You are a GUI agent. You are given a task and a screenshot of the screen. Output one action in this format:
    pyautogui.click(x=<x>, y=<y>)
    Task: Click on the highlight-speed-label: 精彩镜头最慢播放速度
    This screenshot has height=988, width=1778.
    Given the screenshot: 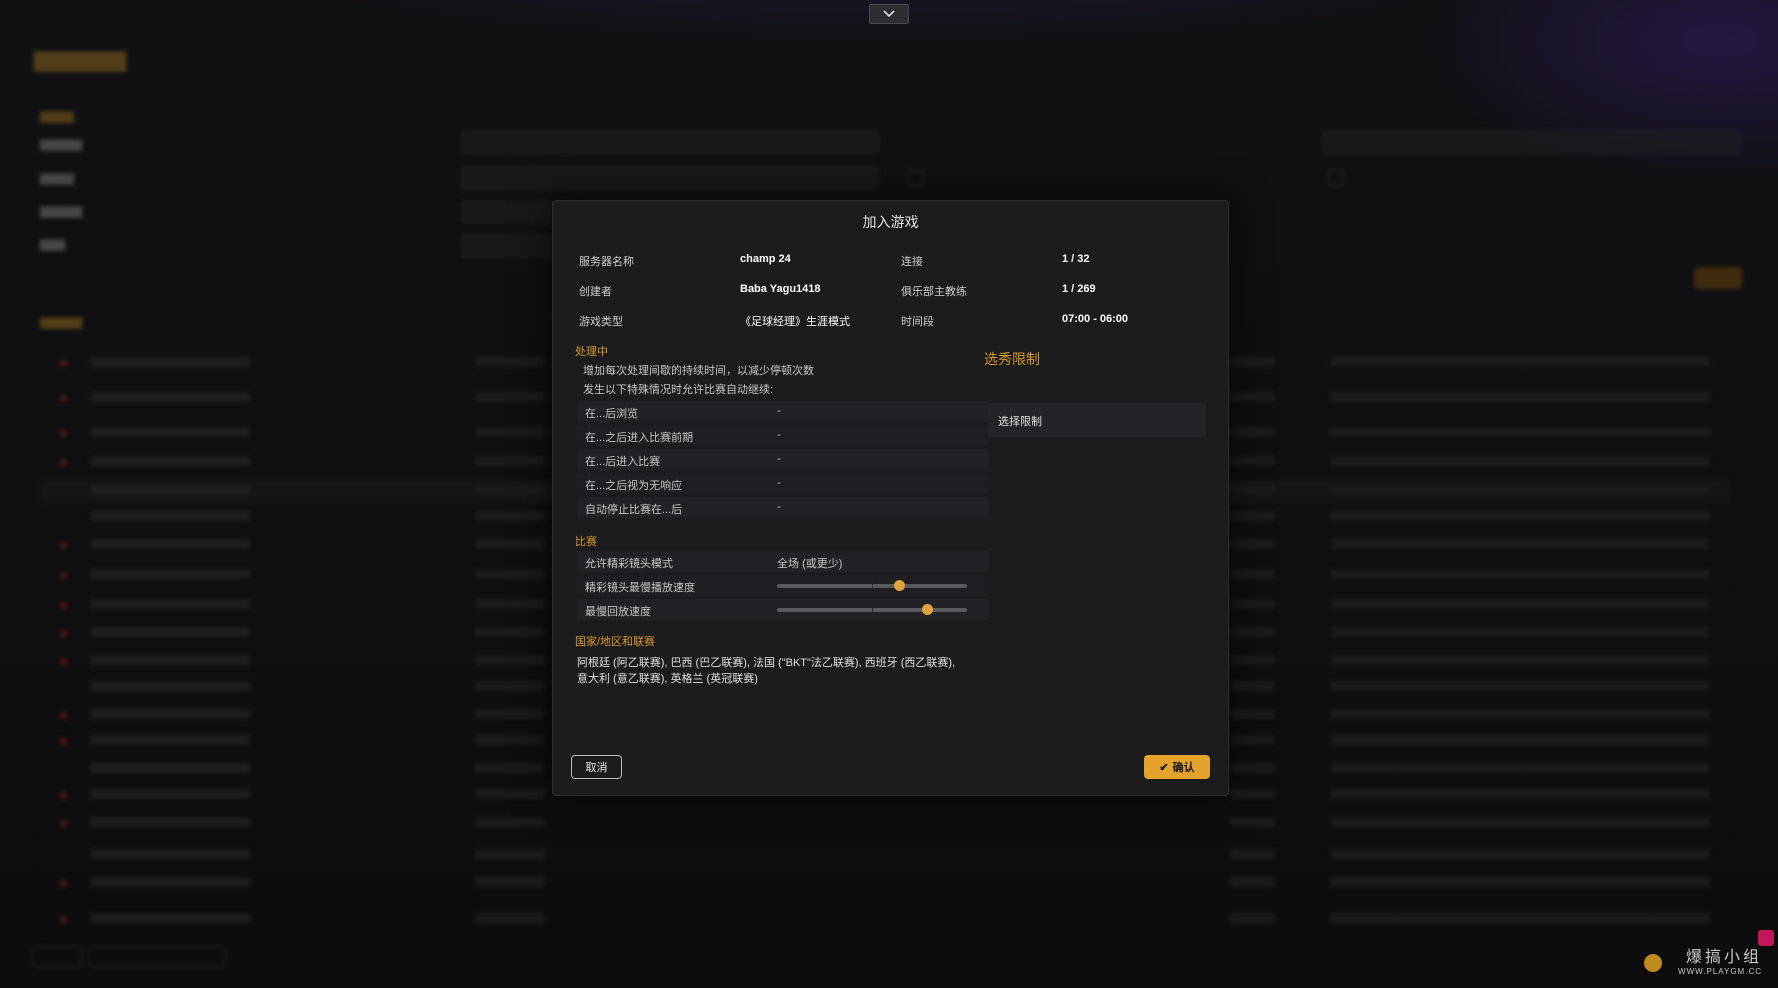 What is the action you would take?
    pyautogui.click(x=640, y=588)
    